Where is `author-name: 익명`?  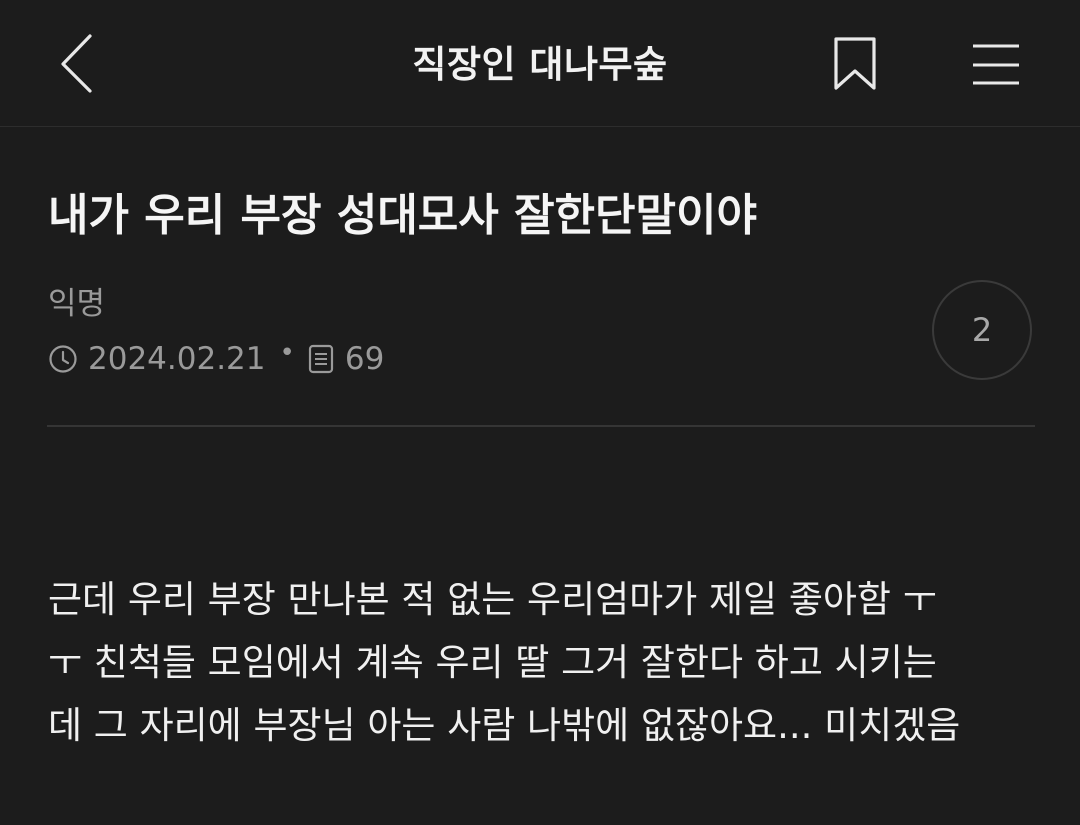
author-name: 익명 is located at coordinates (77, 304).